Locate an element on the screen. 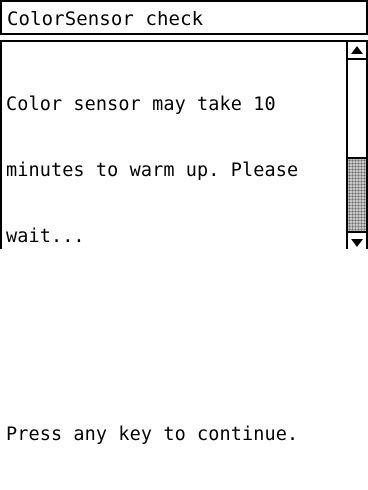 This screenshot has width=368, height=490. title-bar: ColorSensor check is located at coordinates (184, 17).